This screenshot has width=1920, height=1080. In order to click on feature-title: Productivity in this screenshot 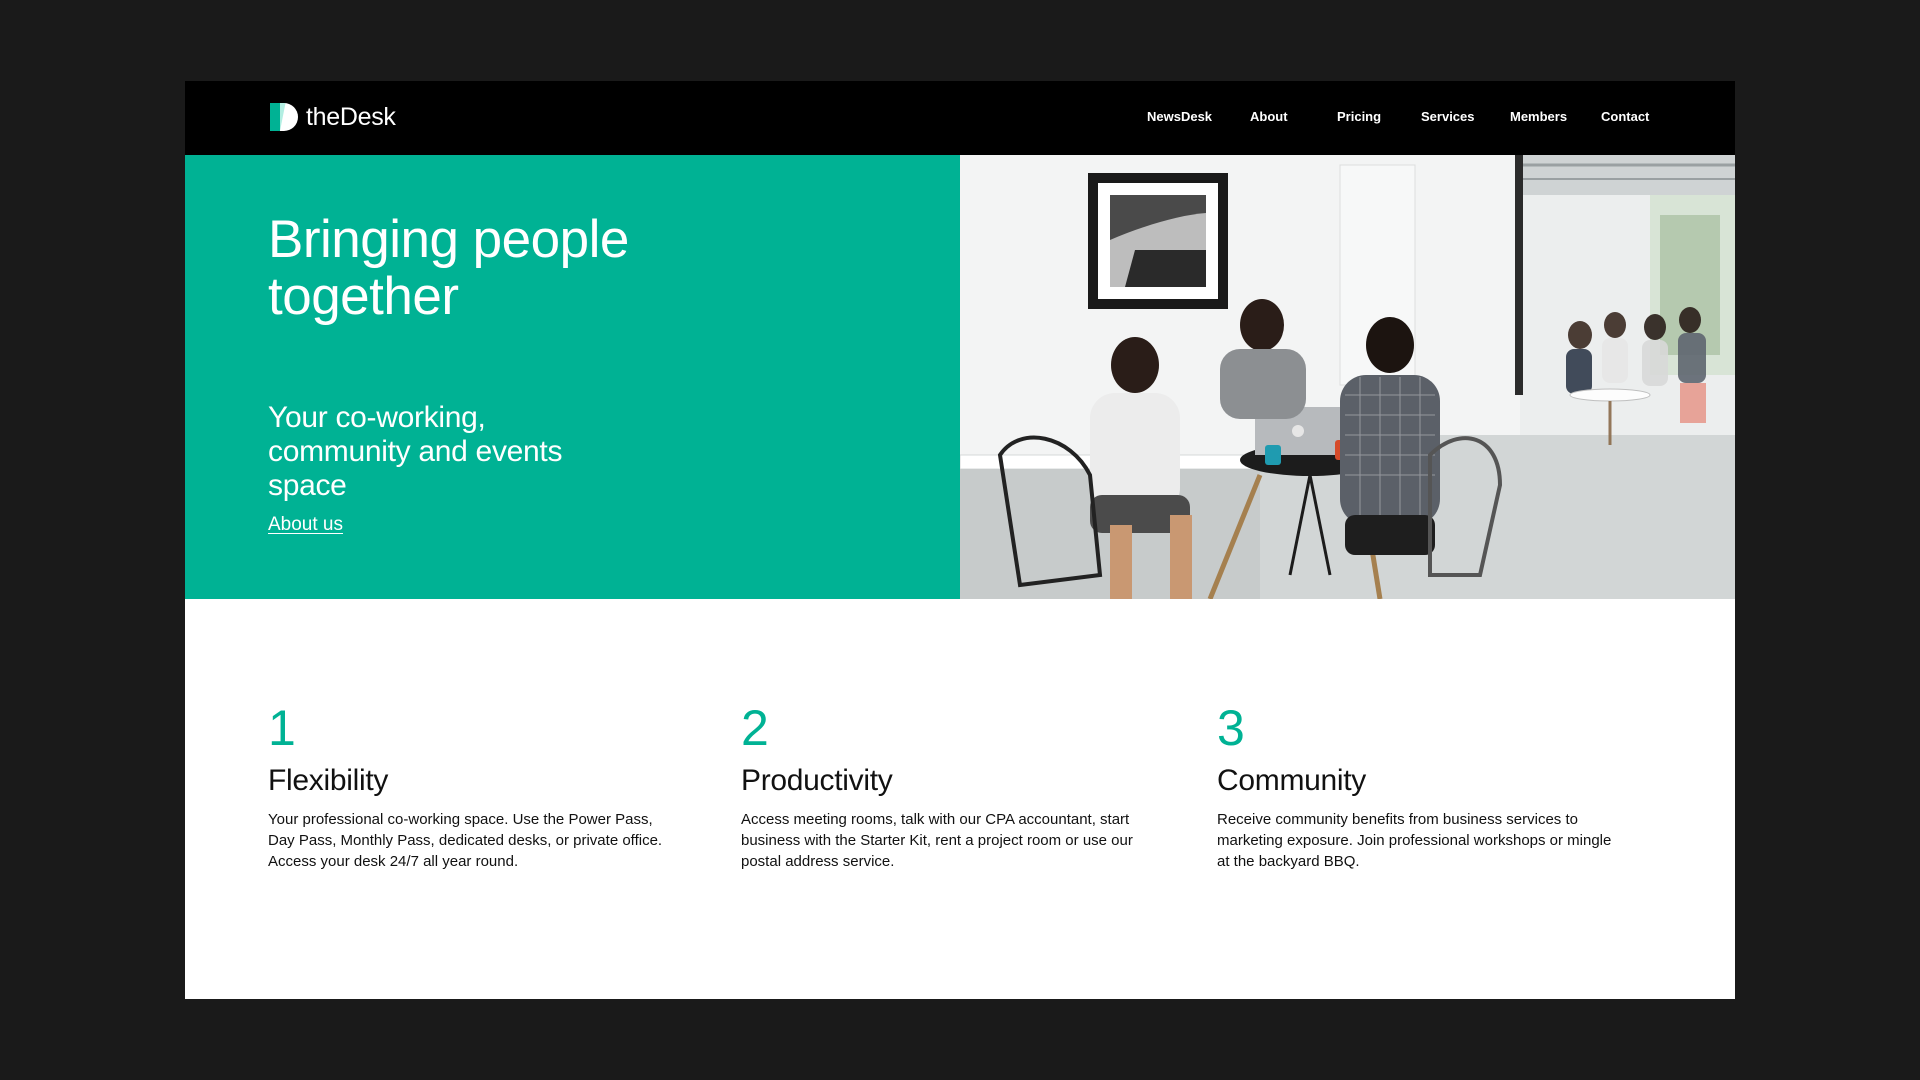, I will do `click(817, 780)`.